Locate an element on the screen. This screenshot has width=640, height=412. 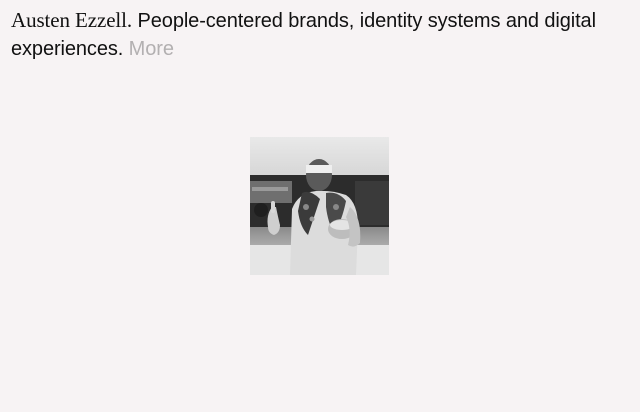
author-name: Austen Ezzell. is located at coordinates (72, 20).